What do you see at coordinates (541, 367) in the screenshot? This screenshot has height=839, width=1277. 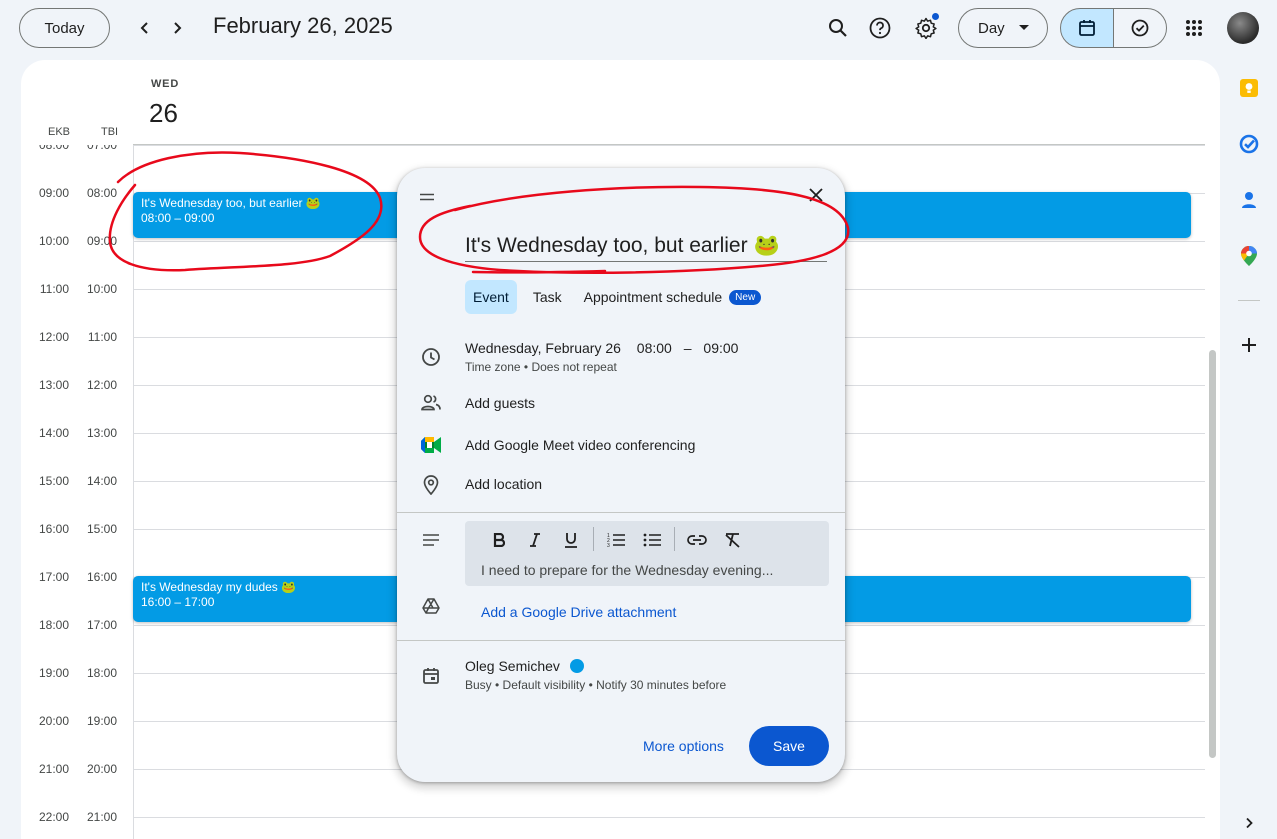 I see `timezone-repeat-info: Time zone • Does not repeat` at bounding box center [541, 367].